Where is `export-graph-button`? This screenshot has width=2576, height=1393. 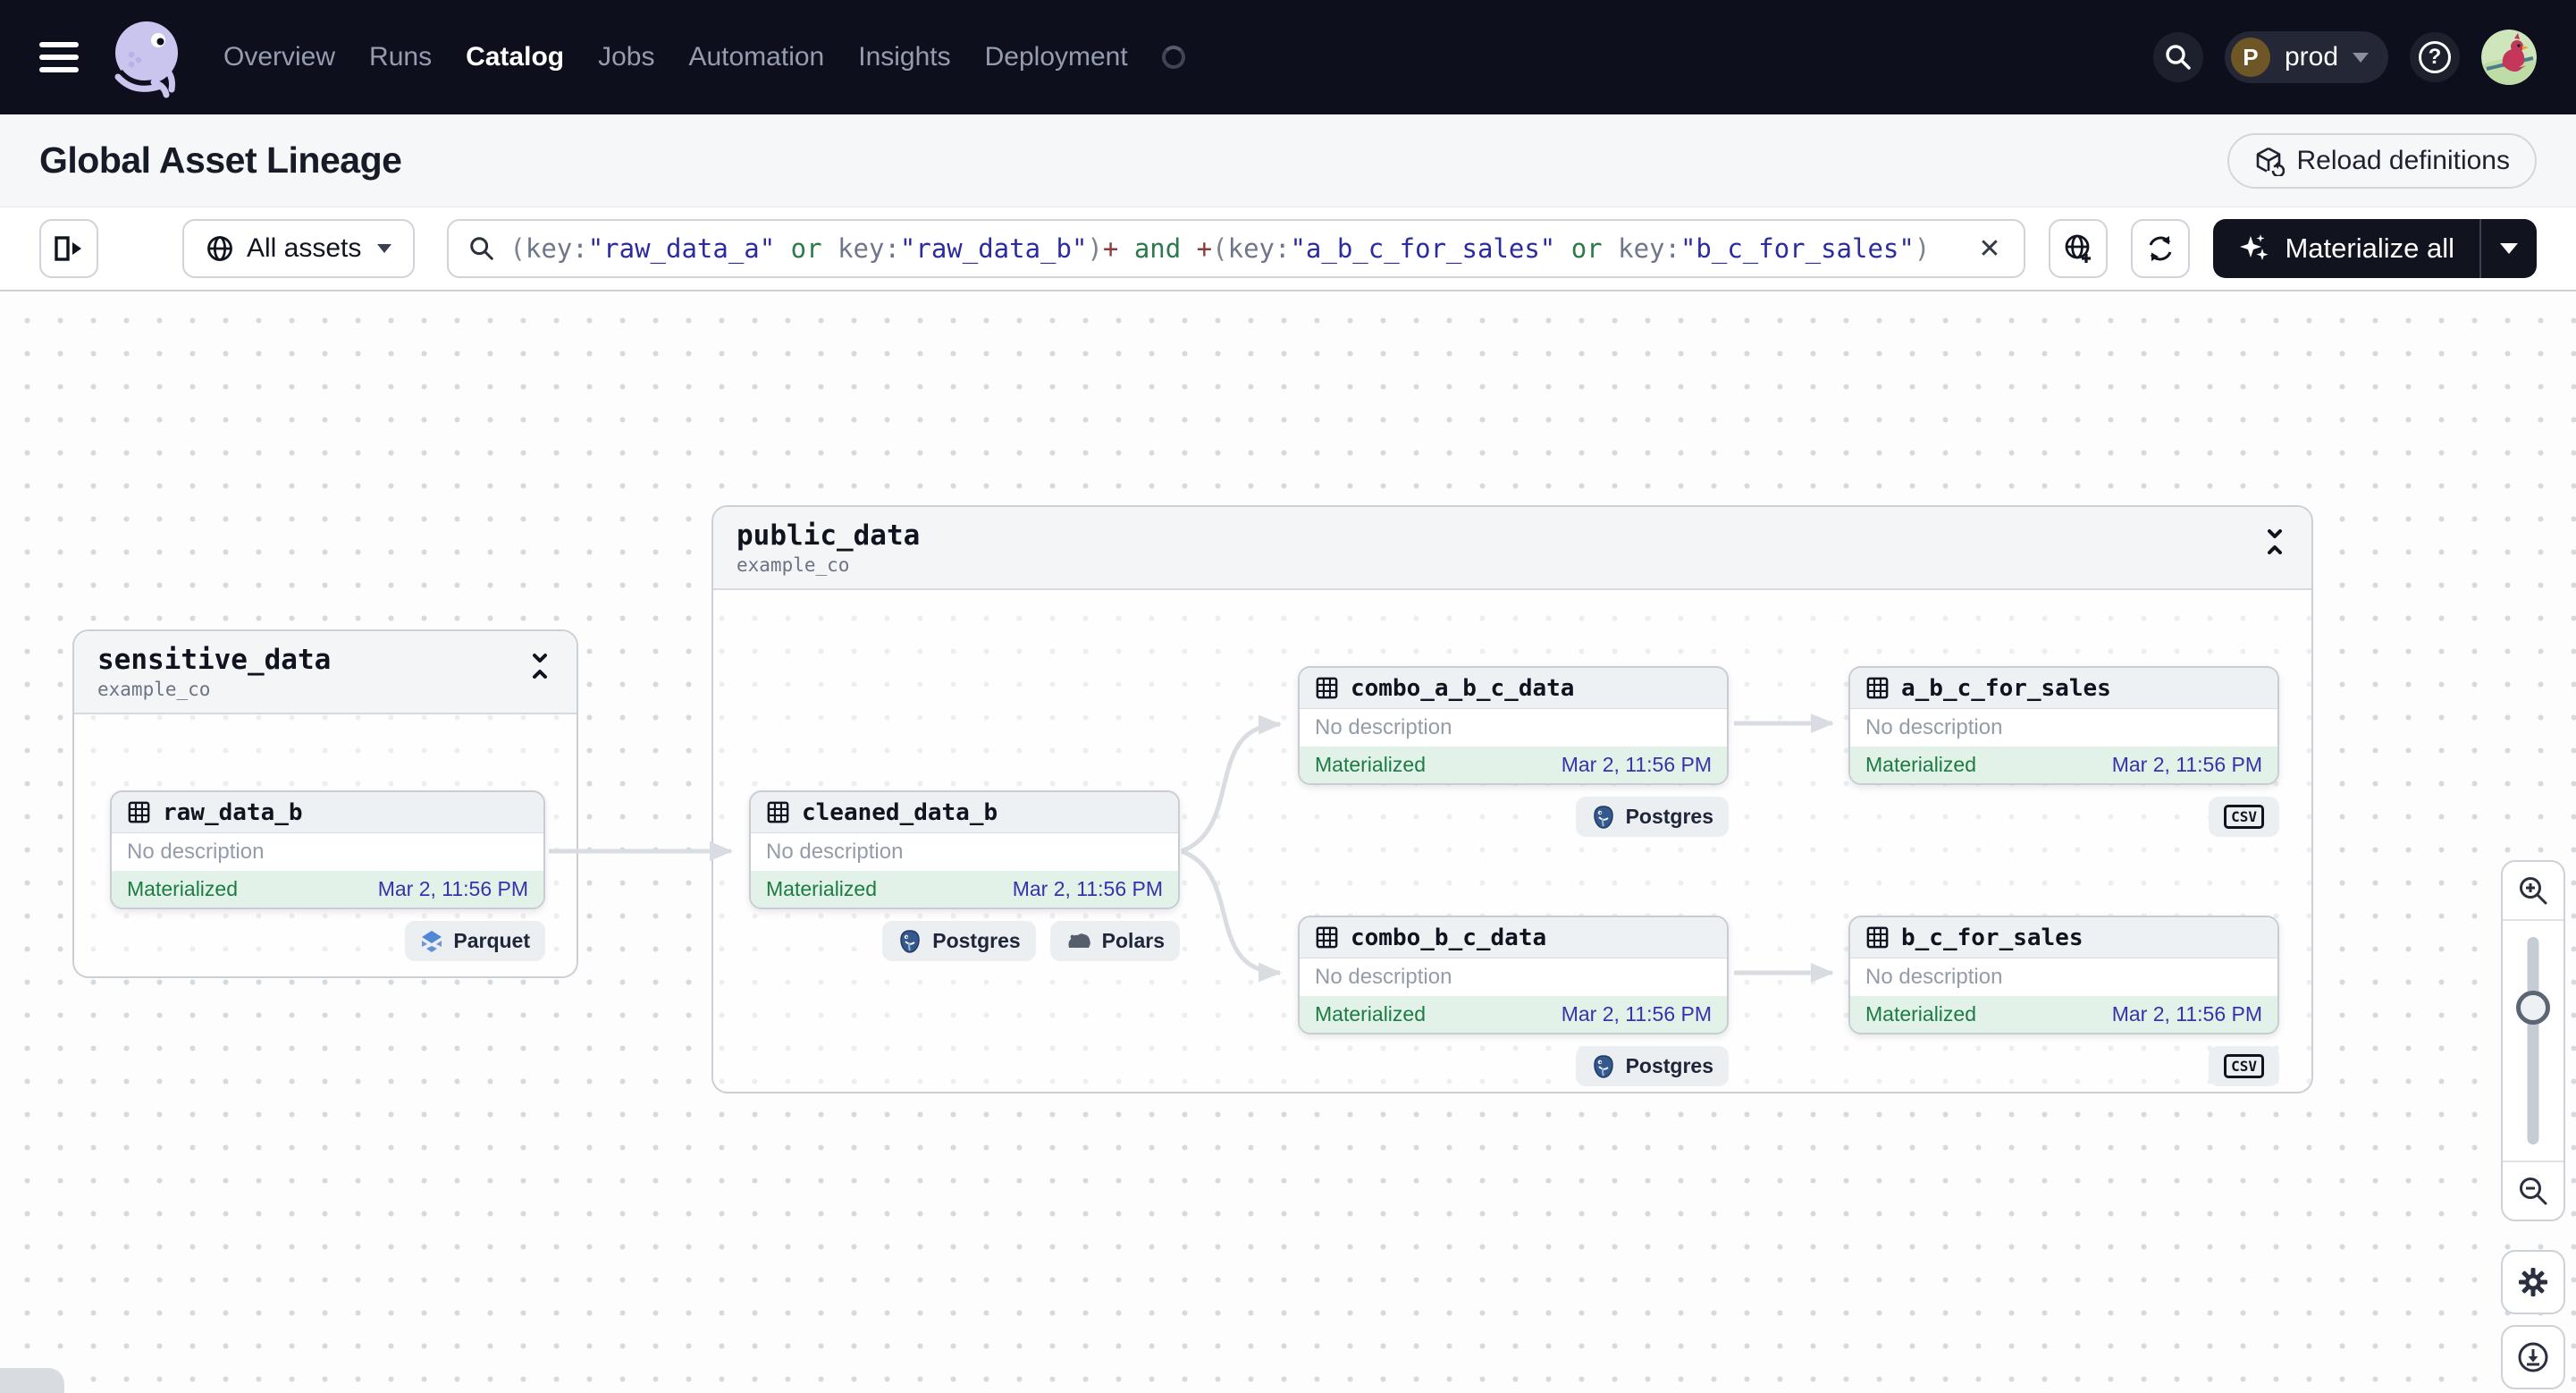
export-graph-button is located at coordinates (2533, 1357).